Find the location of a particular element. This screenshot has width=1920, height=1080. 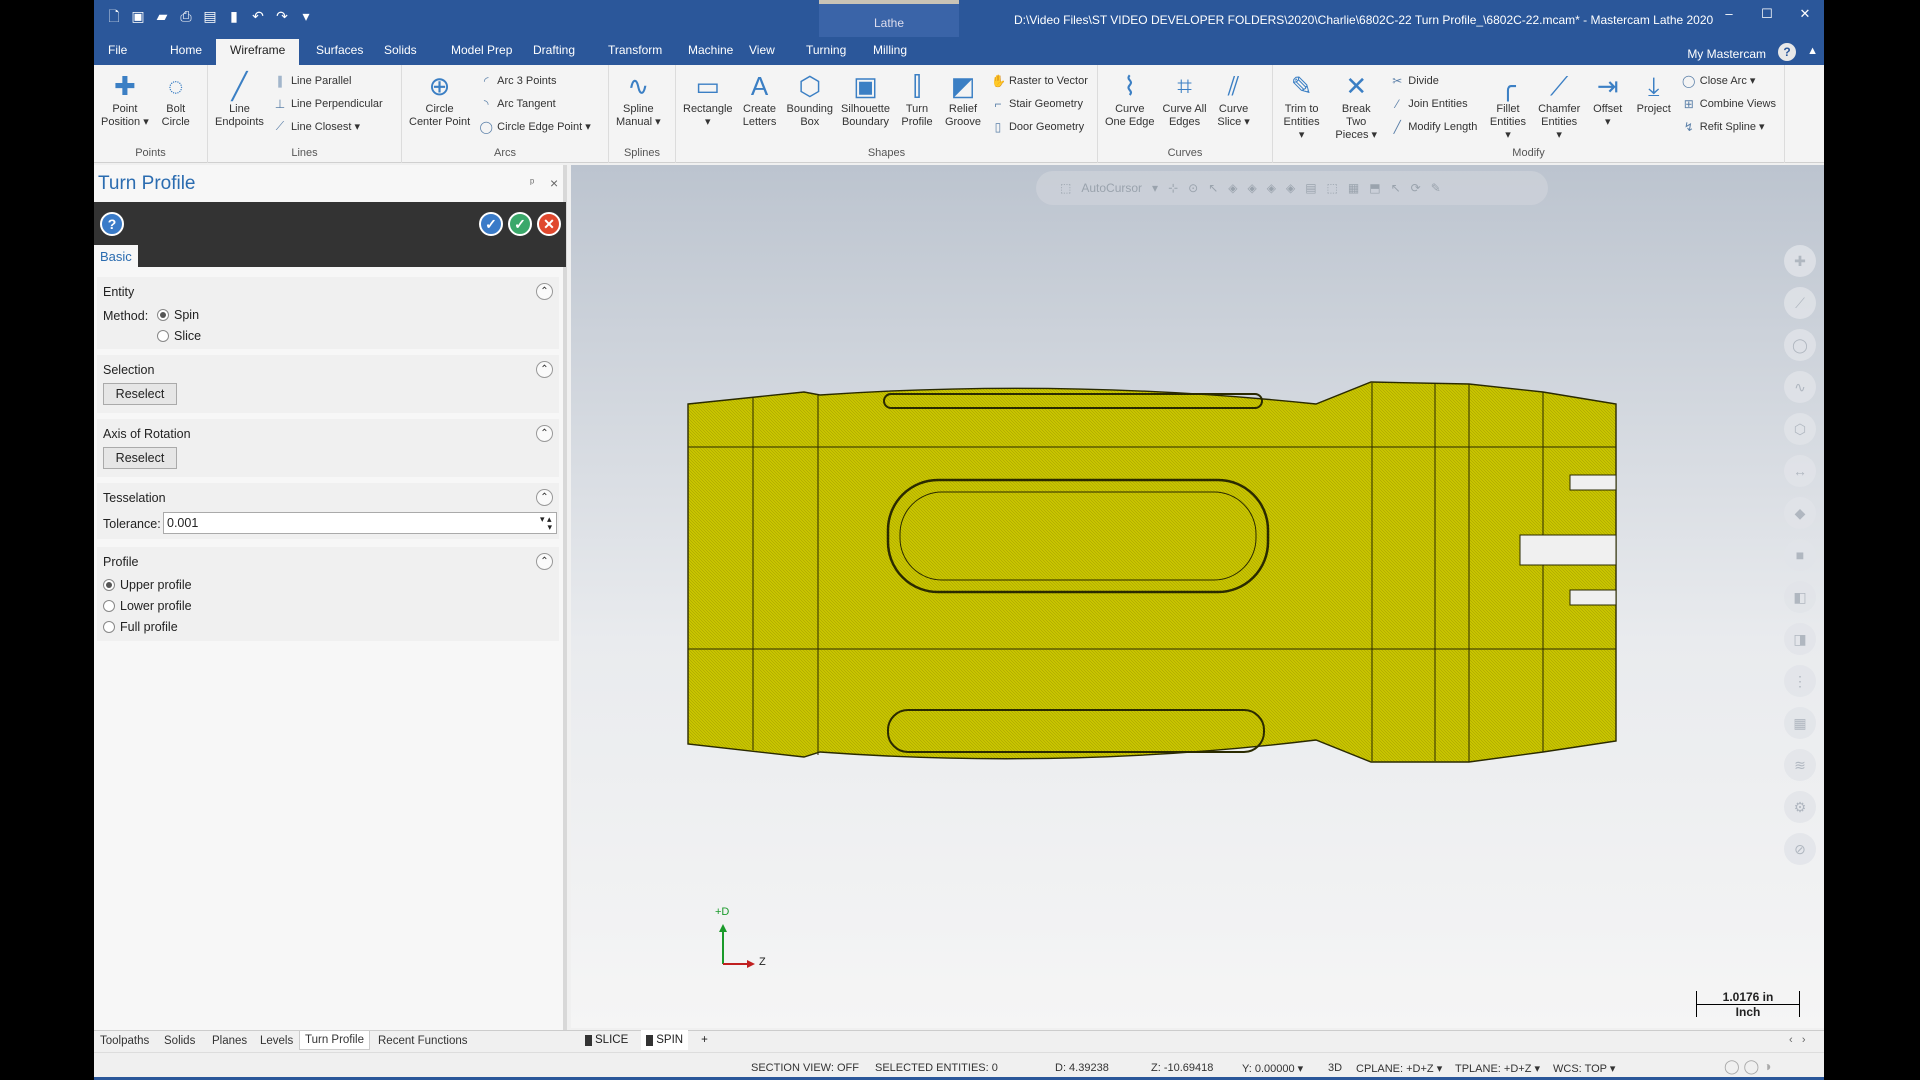

tab-solids: Solids is located at coordinates (400, 50).